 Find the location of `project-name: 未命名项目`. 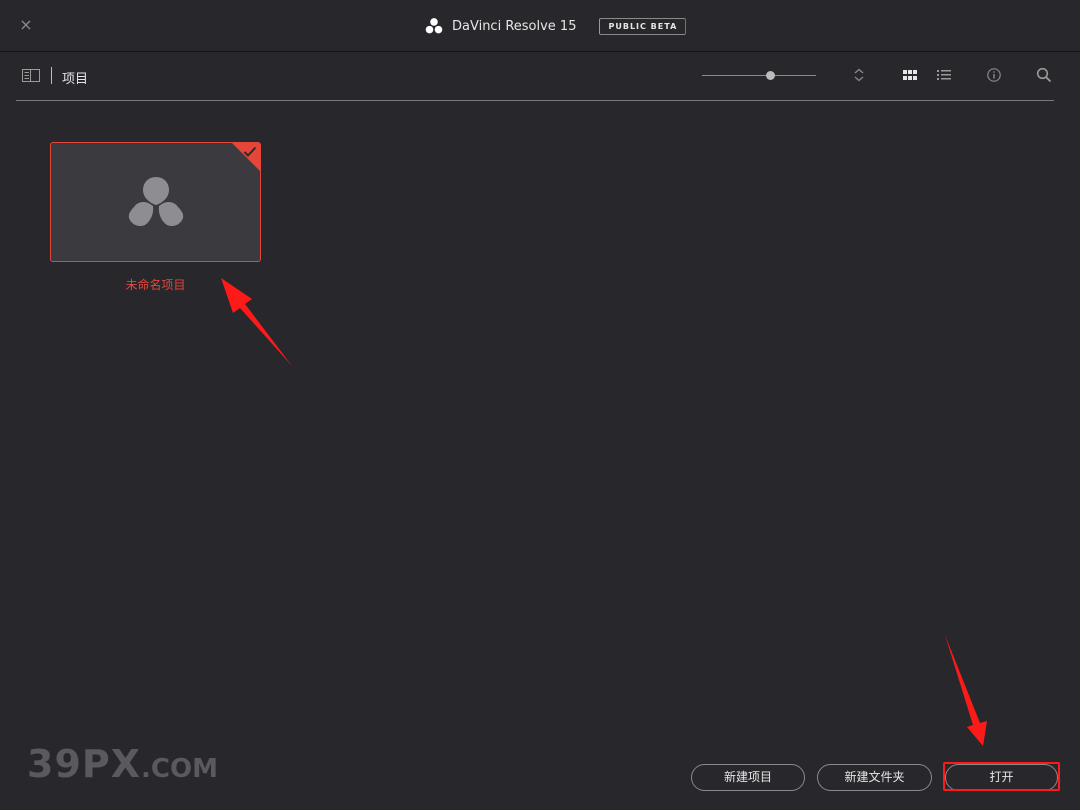

project-name: 未命名项目 is located at coordinates (155, 284).